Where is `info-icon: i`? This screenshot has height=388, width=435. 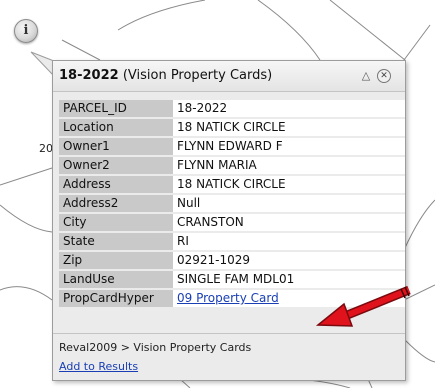
info-icon: i is located at coordinates (26, 31).